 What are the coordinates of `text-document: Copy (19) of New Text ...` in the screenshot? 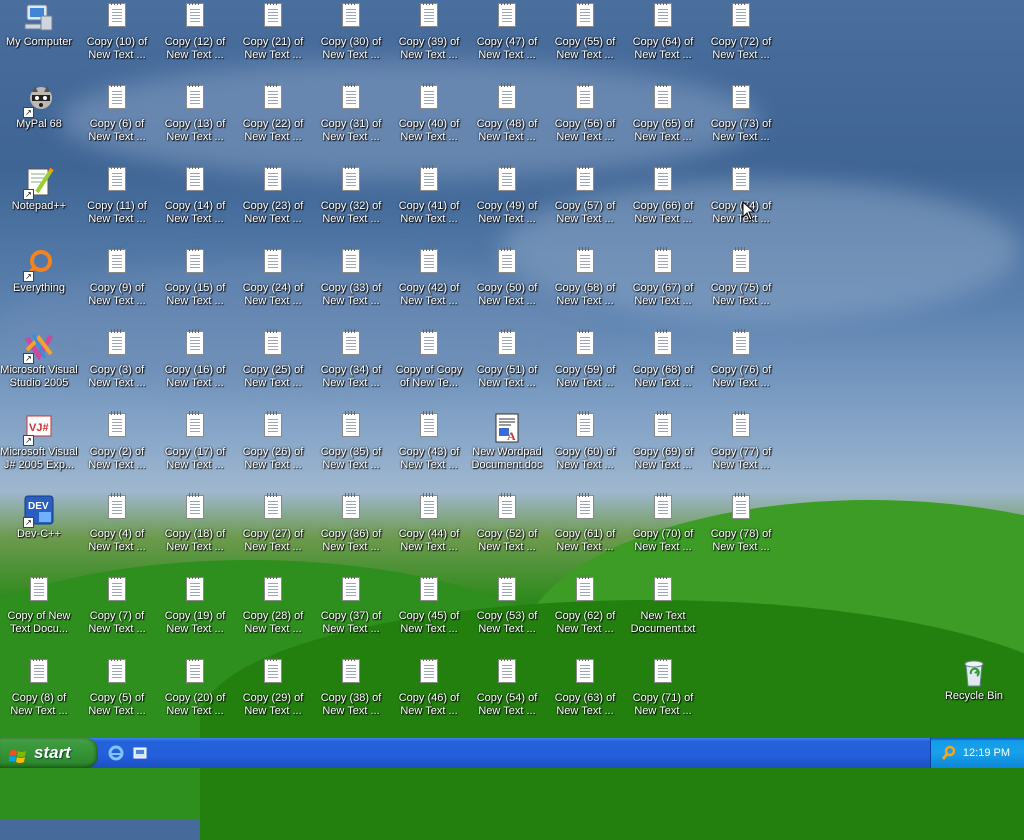 It's located at (195, 605).